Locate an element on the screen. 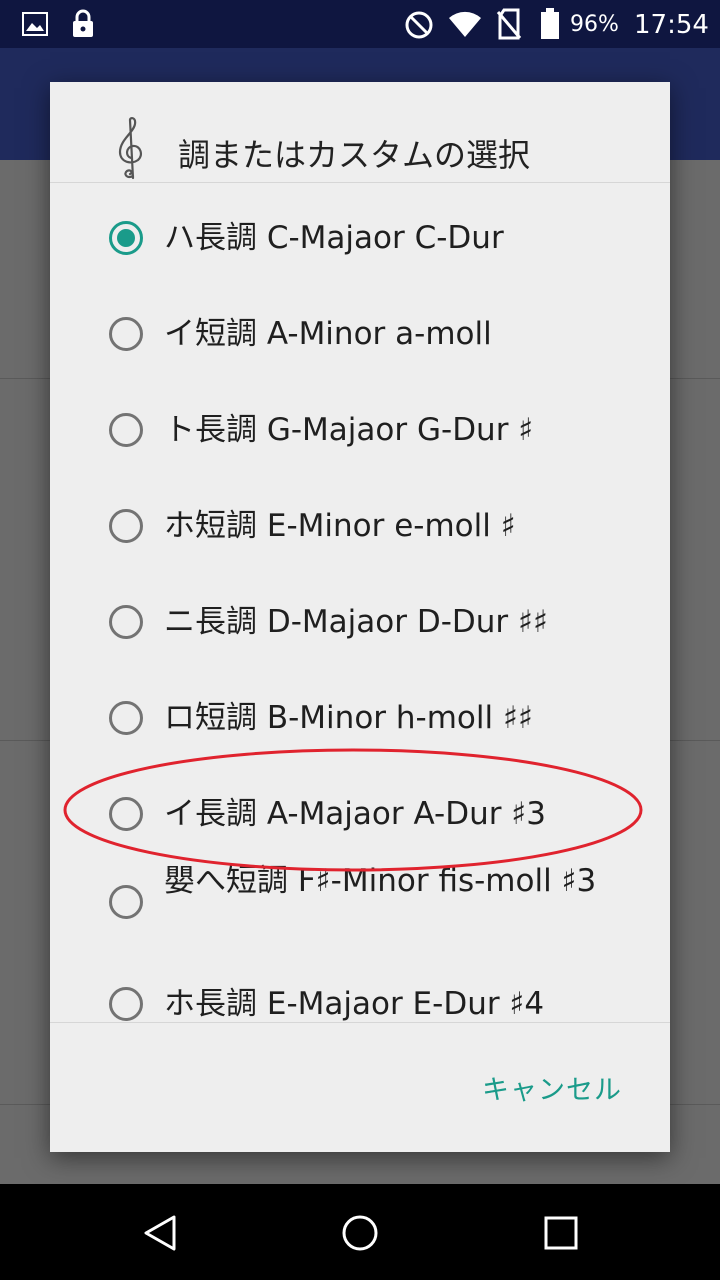 The image size is (720, 1280). battery-percentage: 96% is located at coordinates (594, 24).